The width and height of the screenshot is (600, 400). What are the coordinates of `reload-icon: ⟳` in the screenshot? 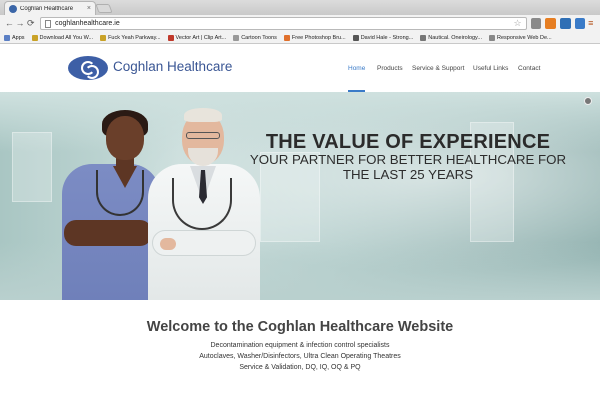 It's located at (30, 23).